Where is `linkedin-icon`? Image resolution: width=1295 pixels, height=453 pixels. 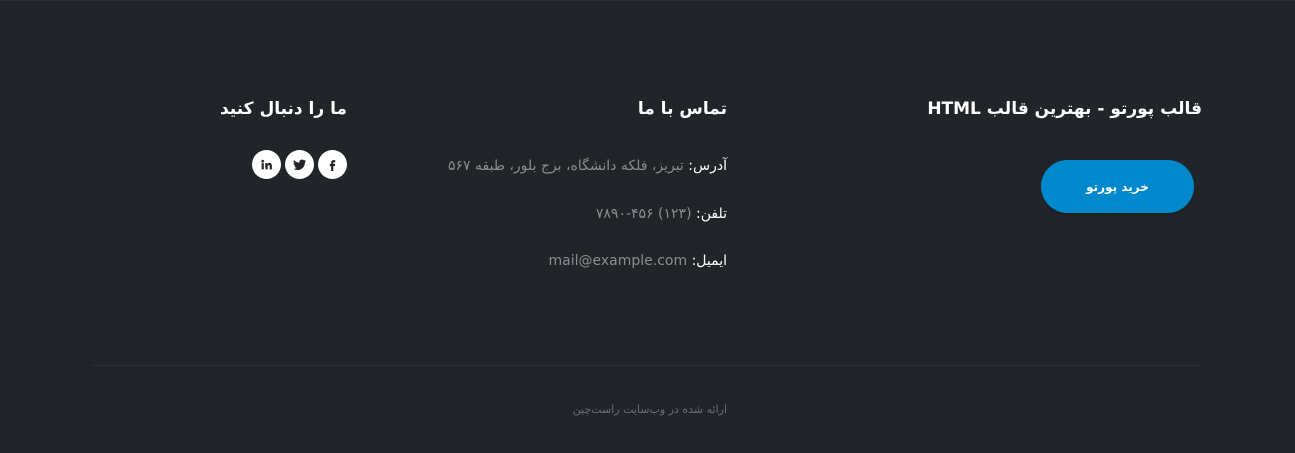
linkedin-icon is located at coordinates (266, 164).